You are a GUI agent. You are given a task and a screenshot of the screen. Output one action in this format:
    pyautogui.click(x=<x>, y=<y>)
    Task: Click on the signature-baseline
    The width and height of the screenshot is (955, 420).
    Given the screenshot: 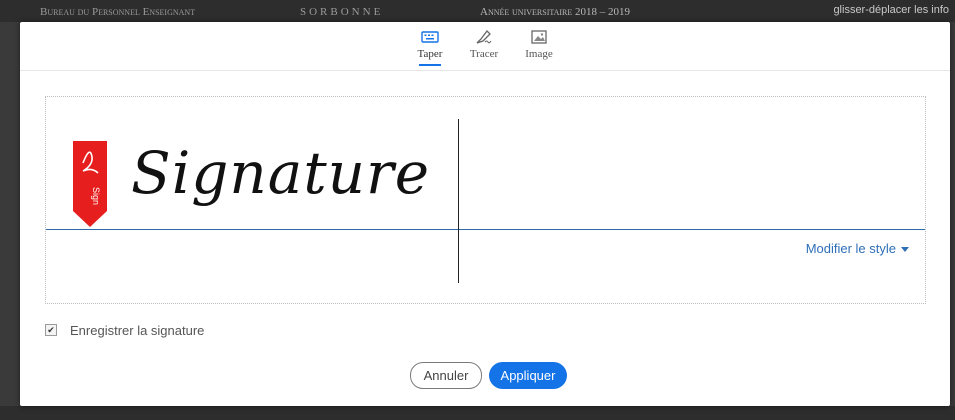 What is the action you would take?
    pyautogui.click(x=485, y=229)
    